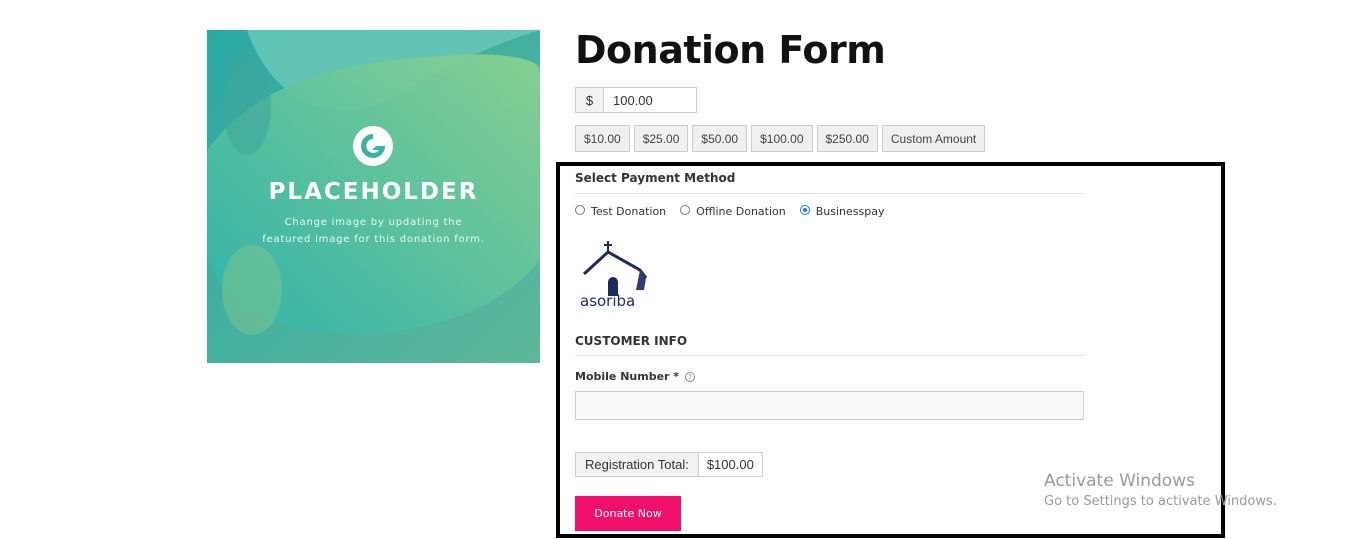 The image size is (1360, 539). I want to click on level-button-10: $10.00, so click(602, 138).